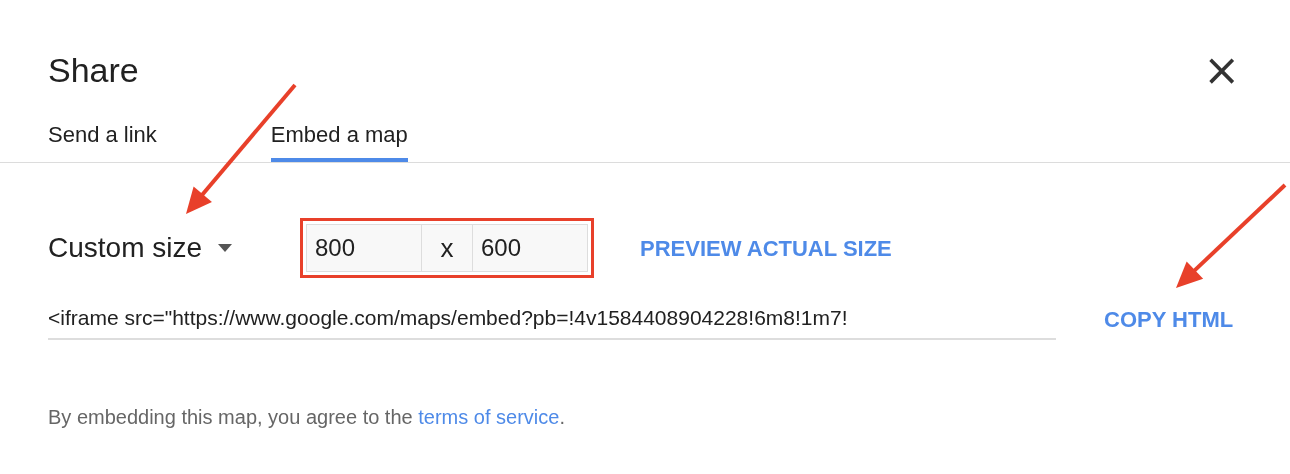 Image resolution: width=1290 pixels, height=474 pixels. What do you see at coordinates (225, 248) in the screenshot?
I see `caret-icon` at bounding box center [225, 248].